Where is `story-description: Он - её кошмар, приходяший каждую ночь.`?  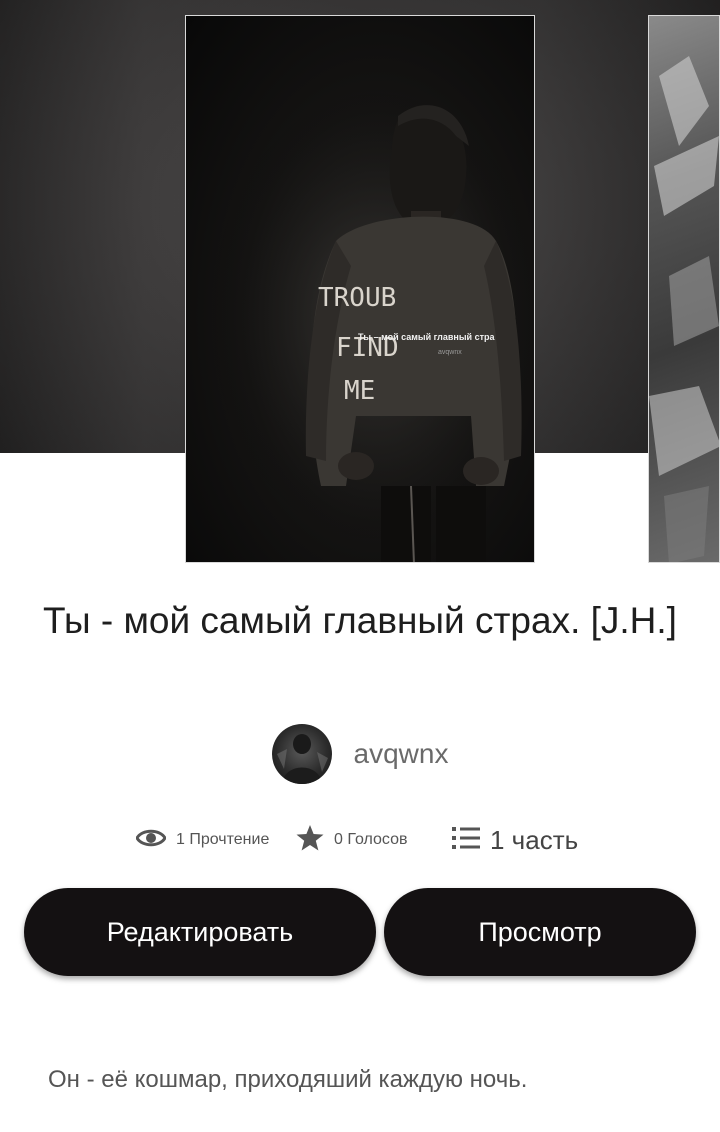 story-description: Он - её кошмар, приходяший каждую ночь. is located at coordinates (288, 1079).